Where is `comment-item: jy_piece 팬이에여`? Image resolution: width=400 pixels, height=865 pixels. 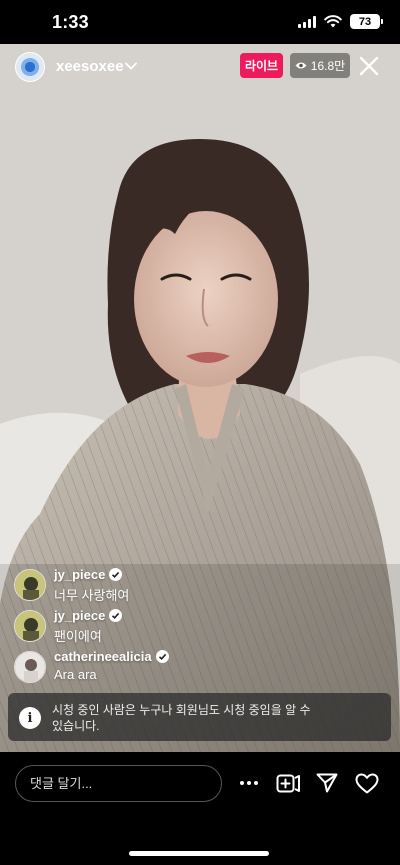 comment-item: jy_piece 팬이에여 is located at coordinates (184, 625).